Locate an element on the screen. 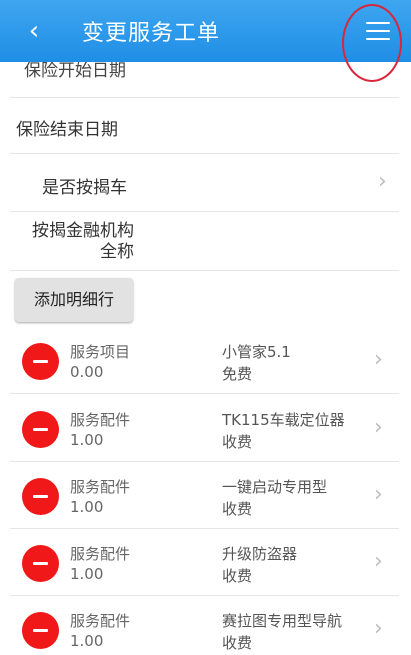  back-button: ‹ is located at coordinates (34, 31).